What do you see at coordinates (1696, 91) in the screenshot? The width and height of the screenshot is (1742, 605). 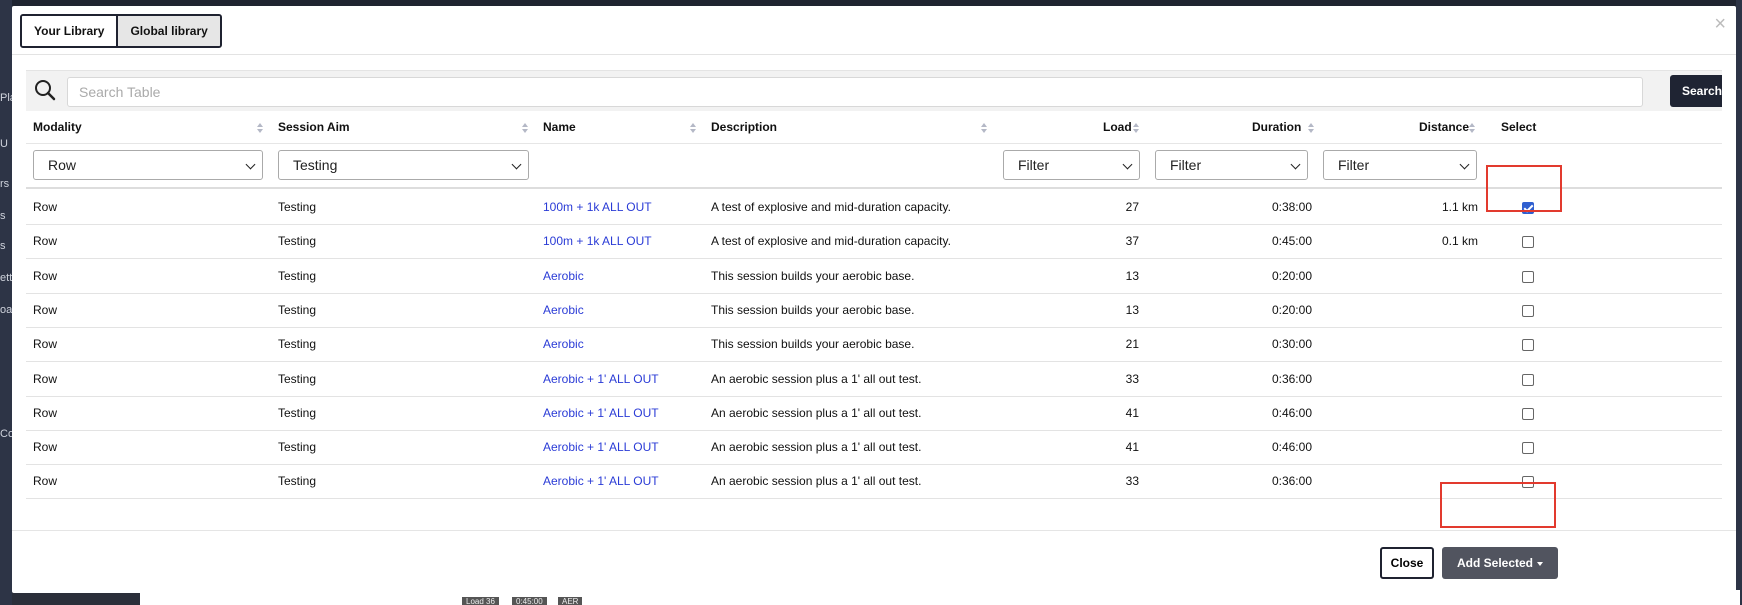 I see `search-button: Search` at bounding box center [1696, 91].